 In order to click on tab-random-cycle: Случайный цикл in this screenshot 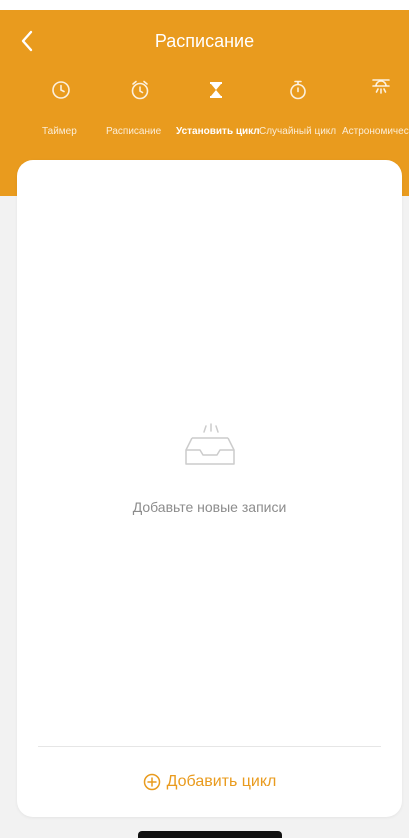, I will do `click(299, 109)`.